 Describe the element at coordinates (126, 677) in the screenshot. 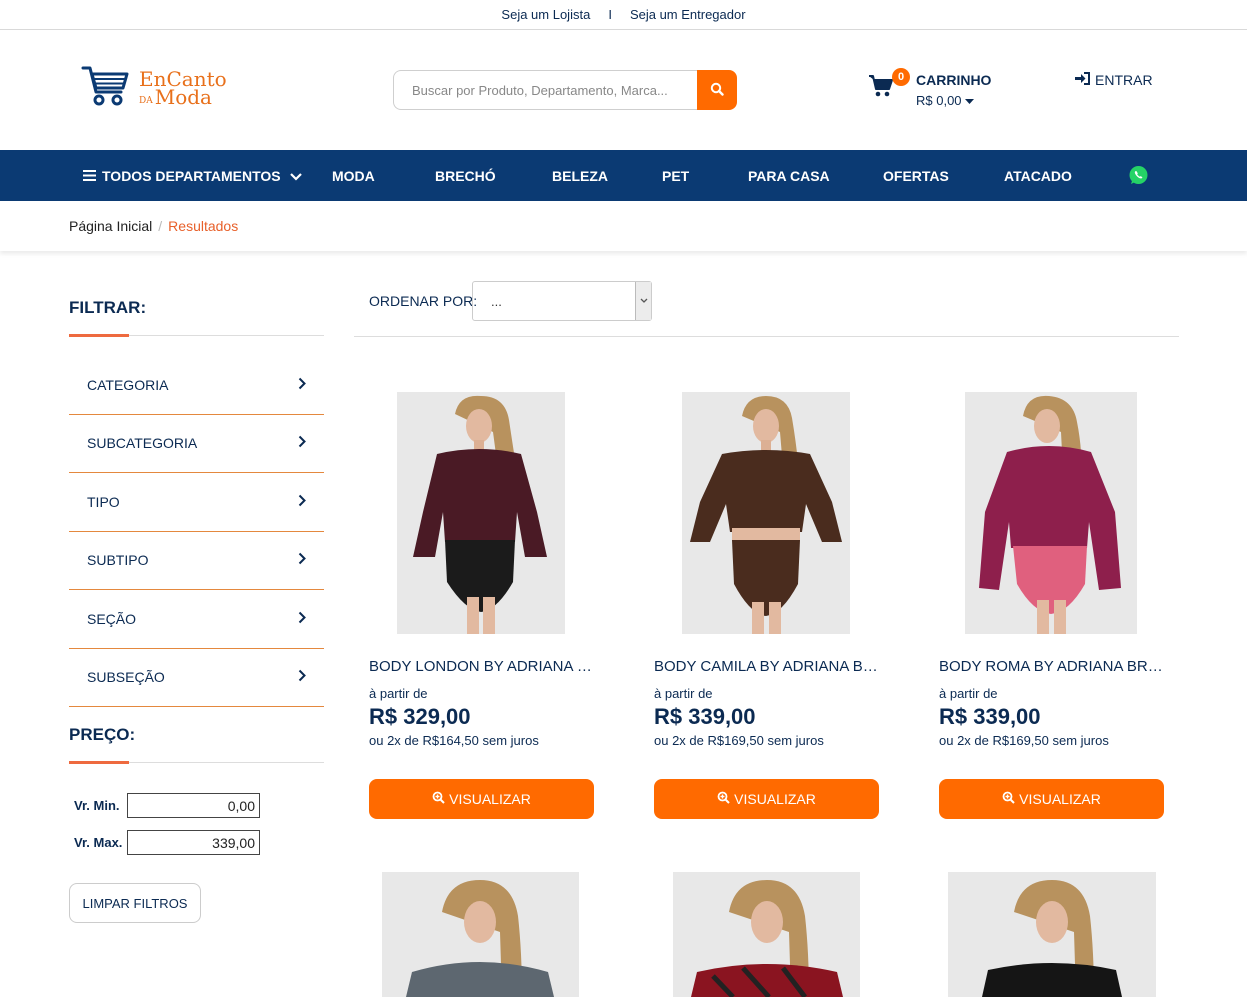

I see `filter-item-label: SUBSEÇÃO` at that location.